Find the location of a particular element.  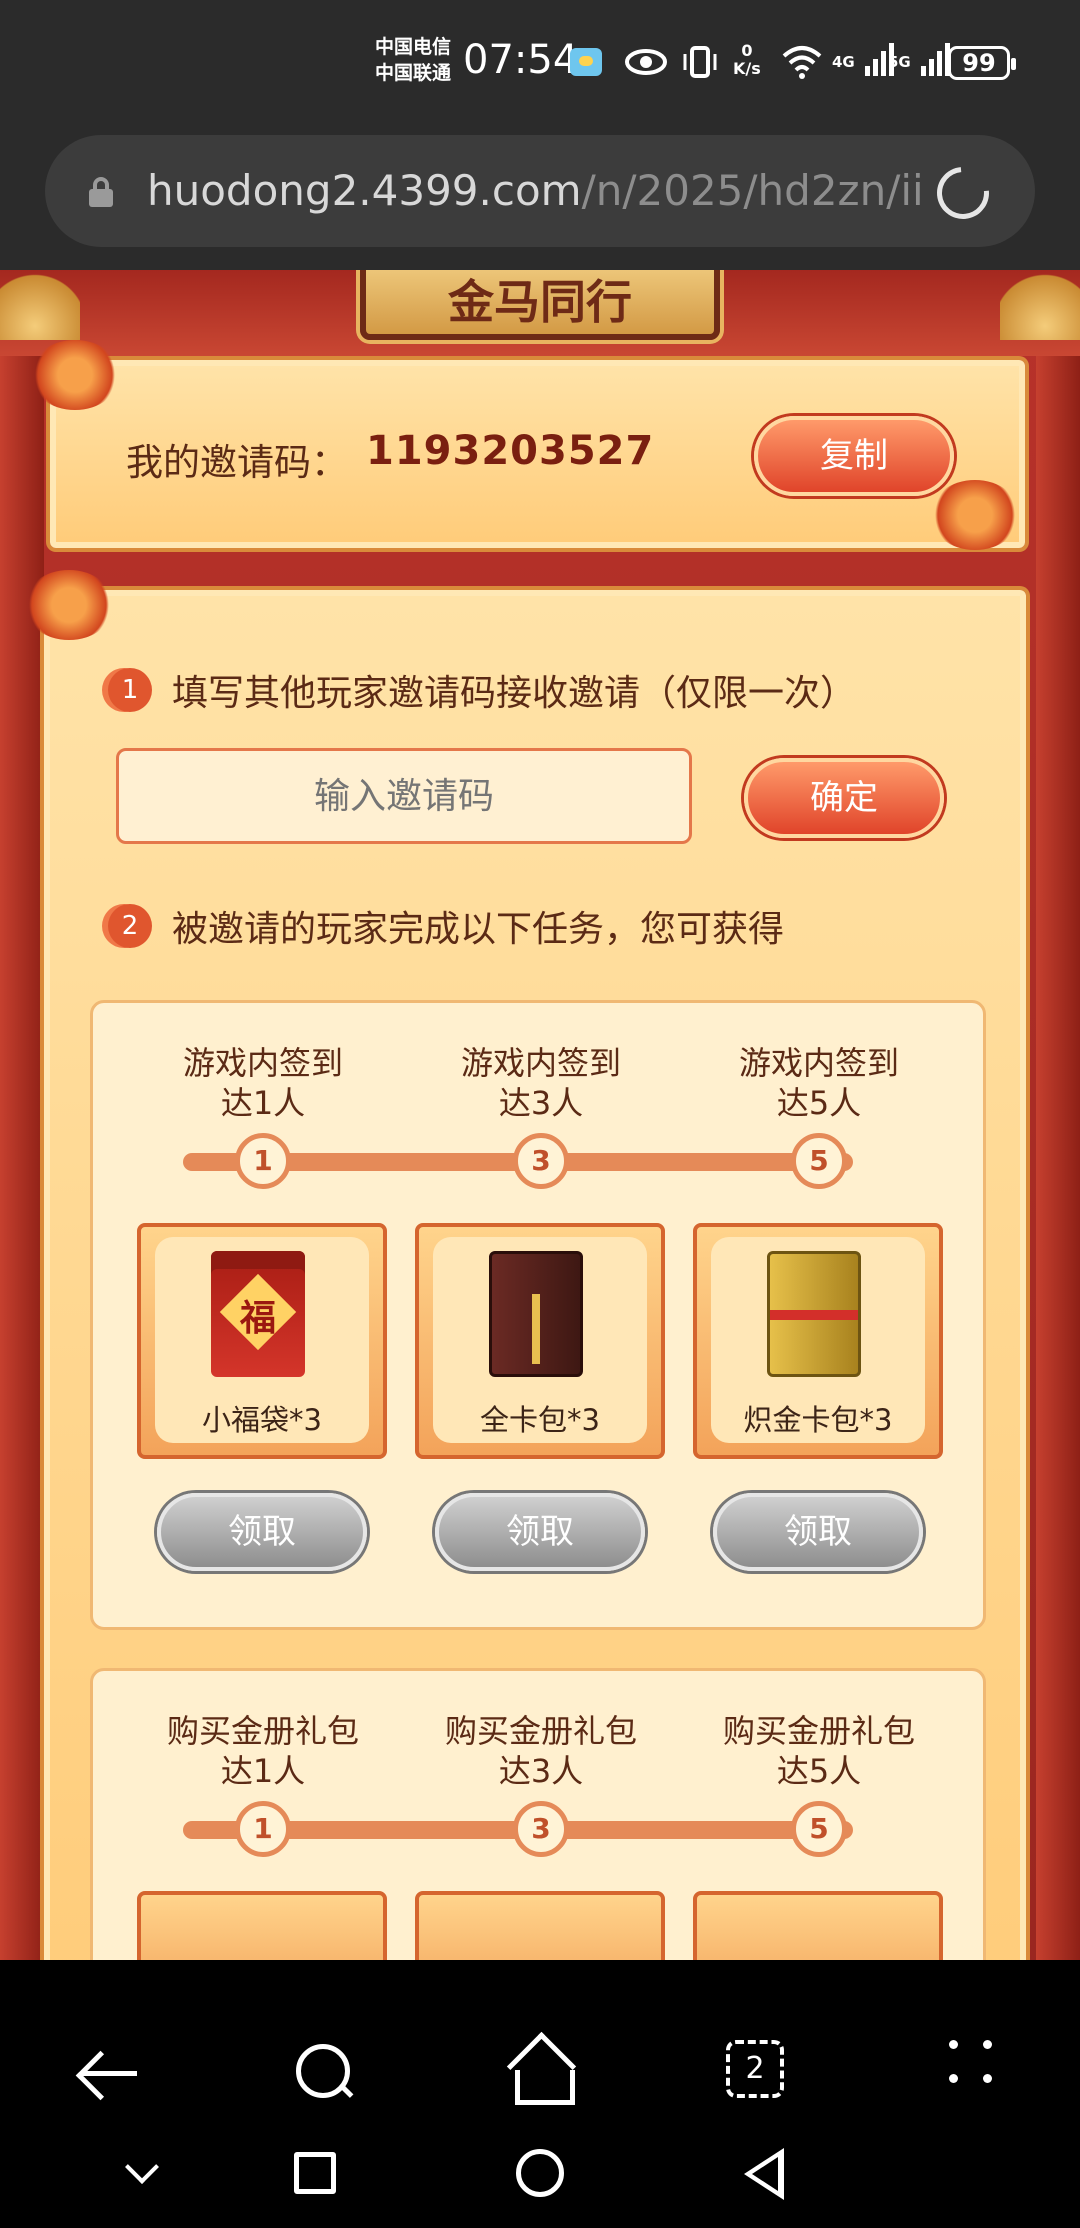

net-speed-value: 0 is located at coordinates (747, 50).